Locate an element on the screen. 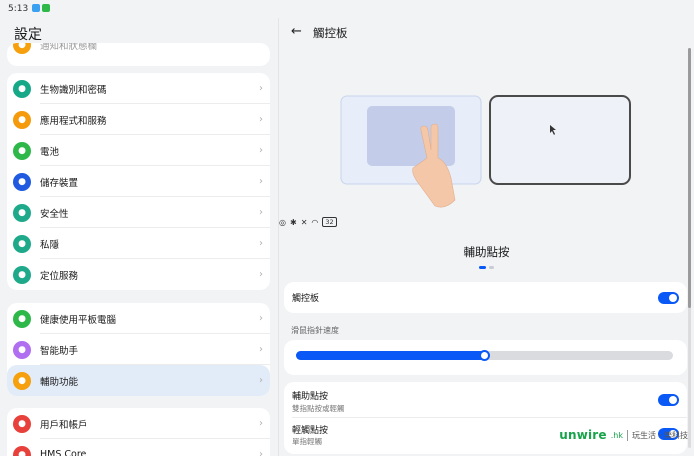 This screenshot has width=694, height=456. sidebar-item-label: 通知和狀態欄 is located at coordinates (69, 47).